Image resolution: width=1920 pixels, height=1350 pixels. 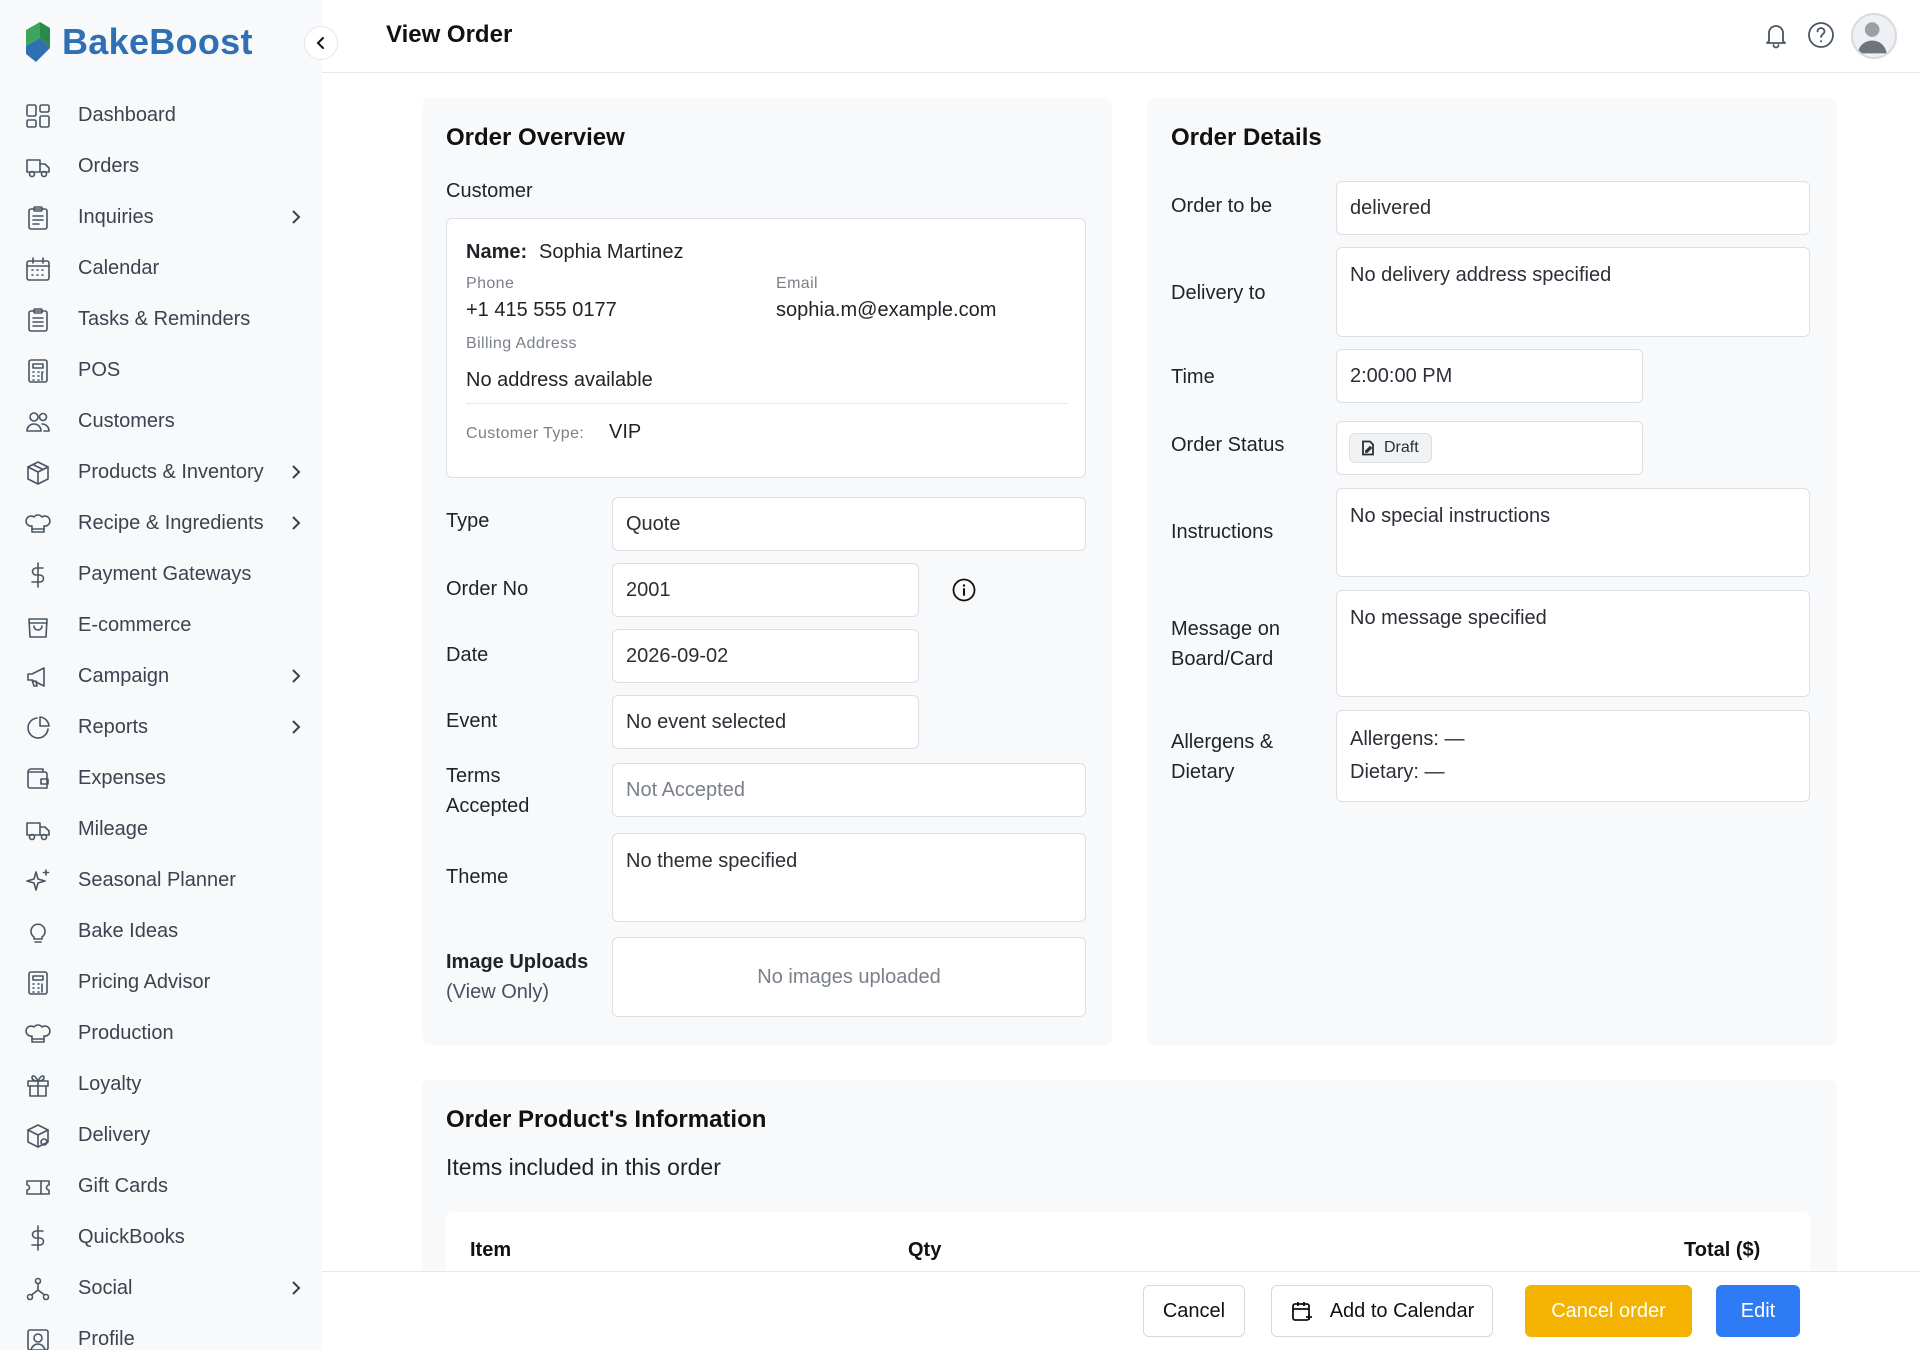 I want to click on edit-button: Edit, so click(x=1758, y=1311).